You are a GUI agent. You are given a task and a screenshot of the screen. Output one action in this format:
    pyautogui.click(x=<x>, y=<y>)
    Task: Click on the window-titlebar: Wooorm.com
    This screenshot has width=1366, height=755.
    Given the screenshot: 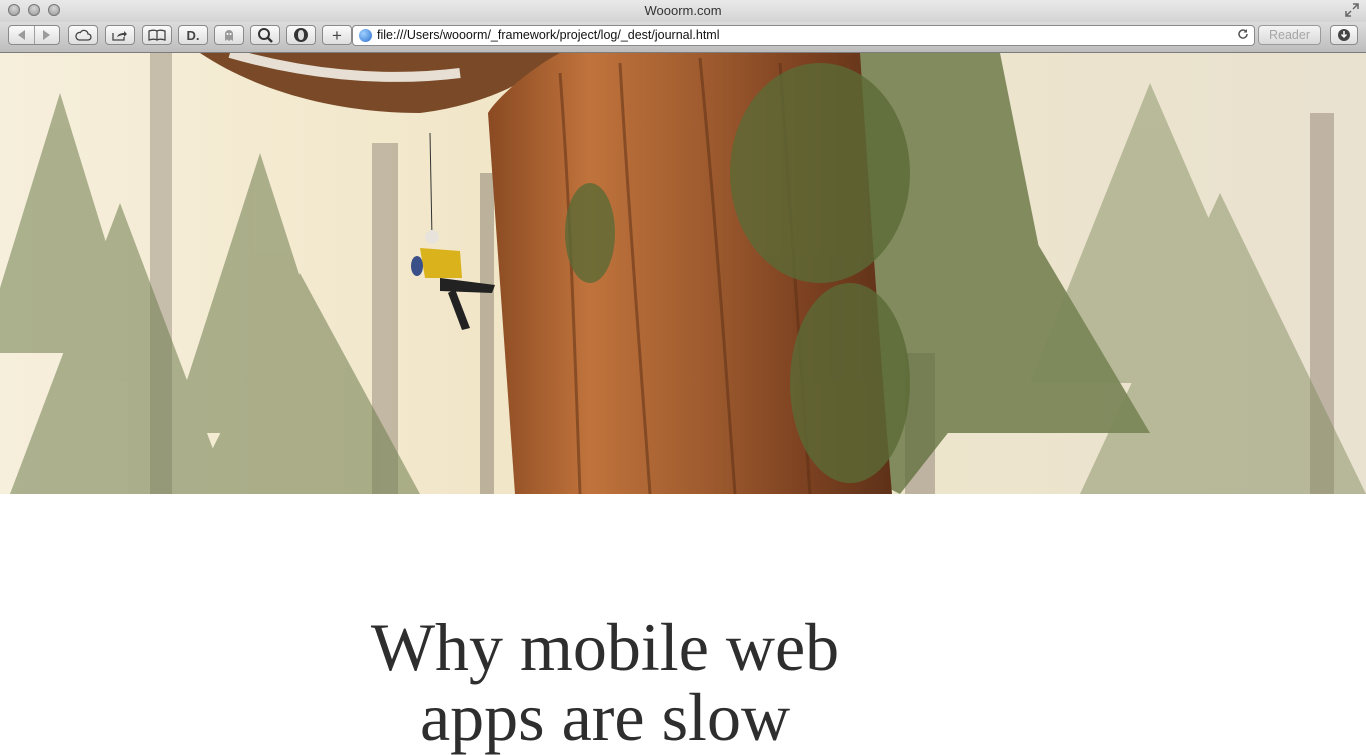 What is the action you would take?
    pyautogui.click(x=683, y=11)
    